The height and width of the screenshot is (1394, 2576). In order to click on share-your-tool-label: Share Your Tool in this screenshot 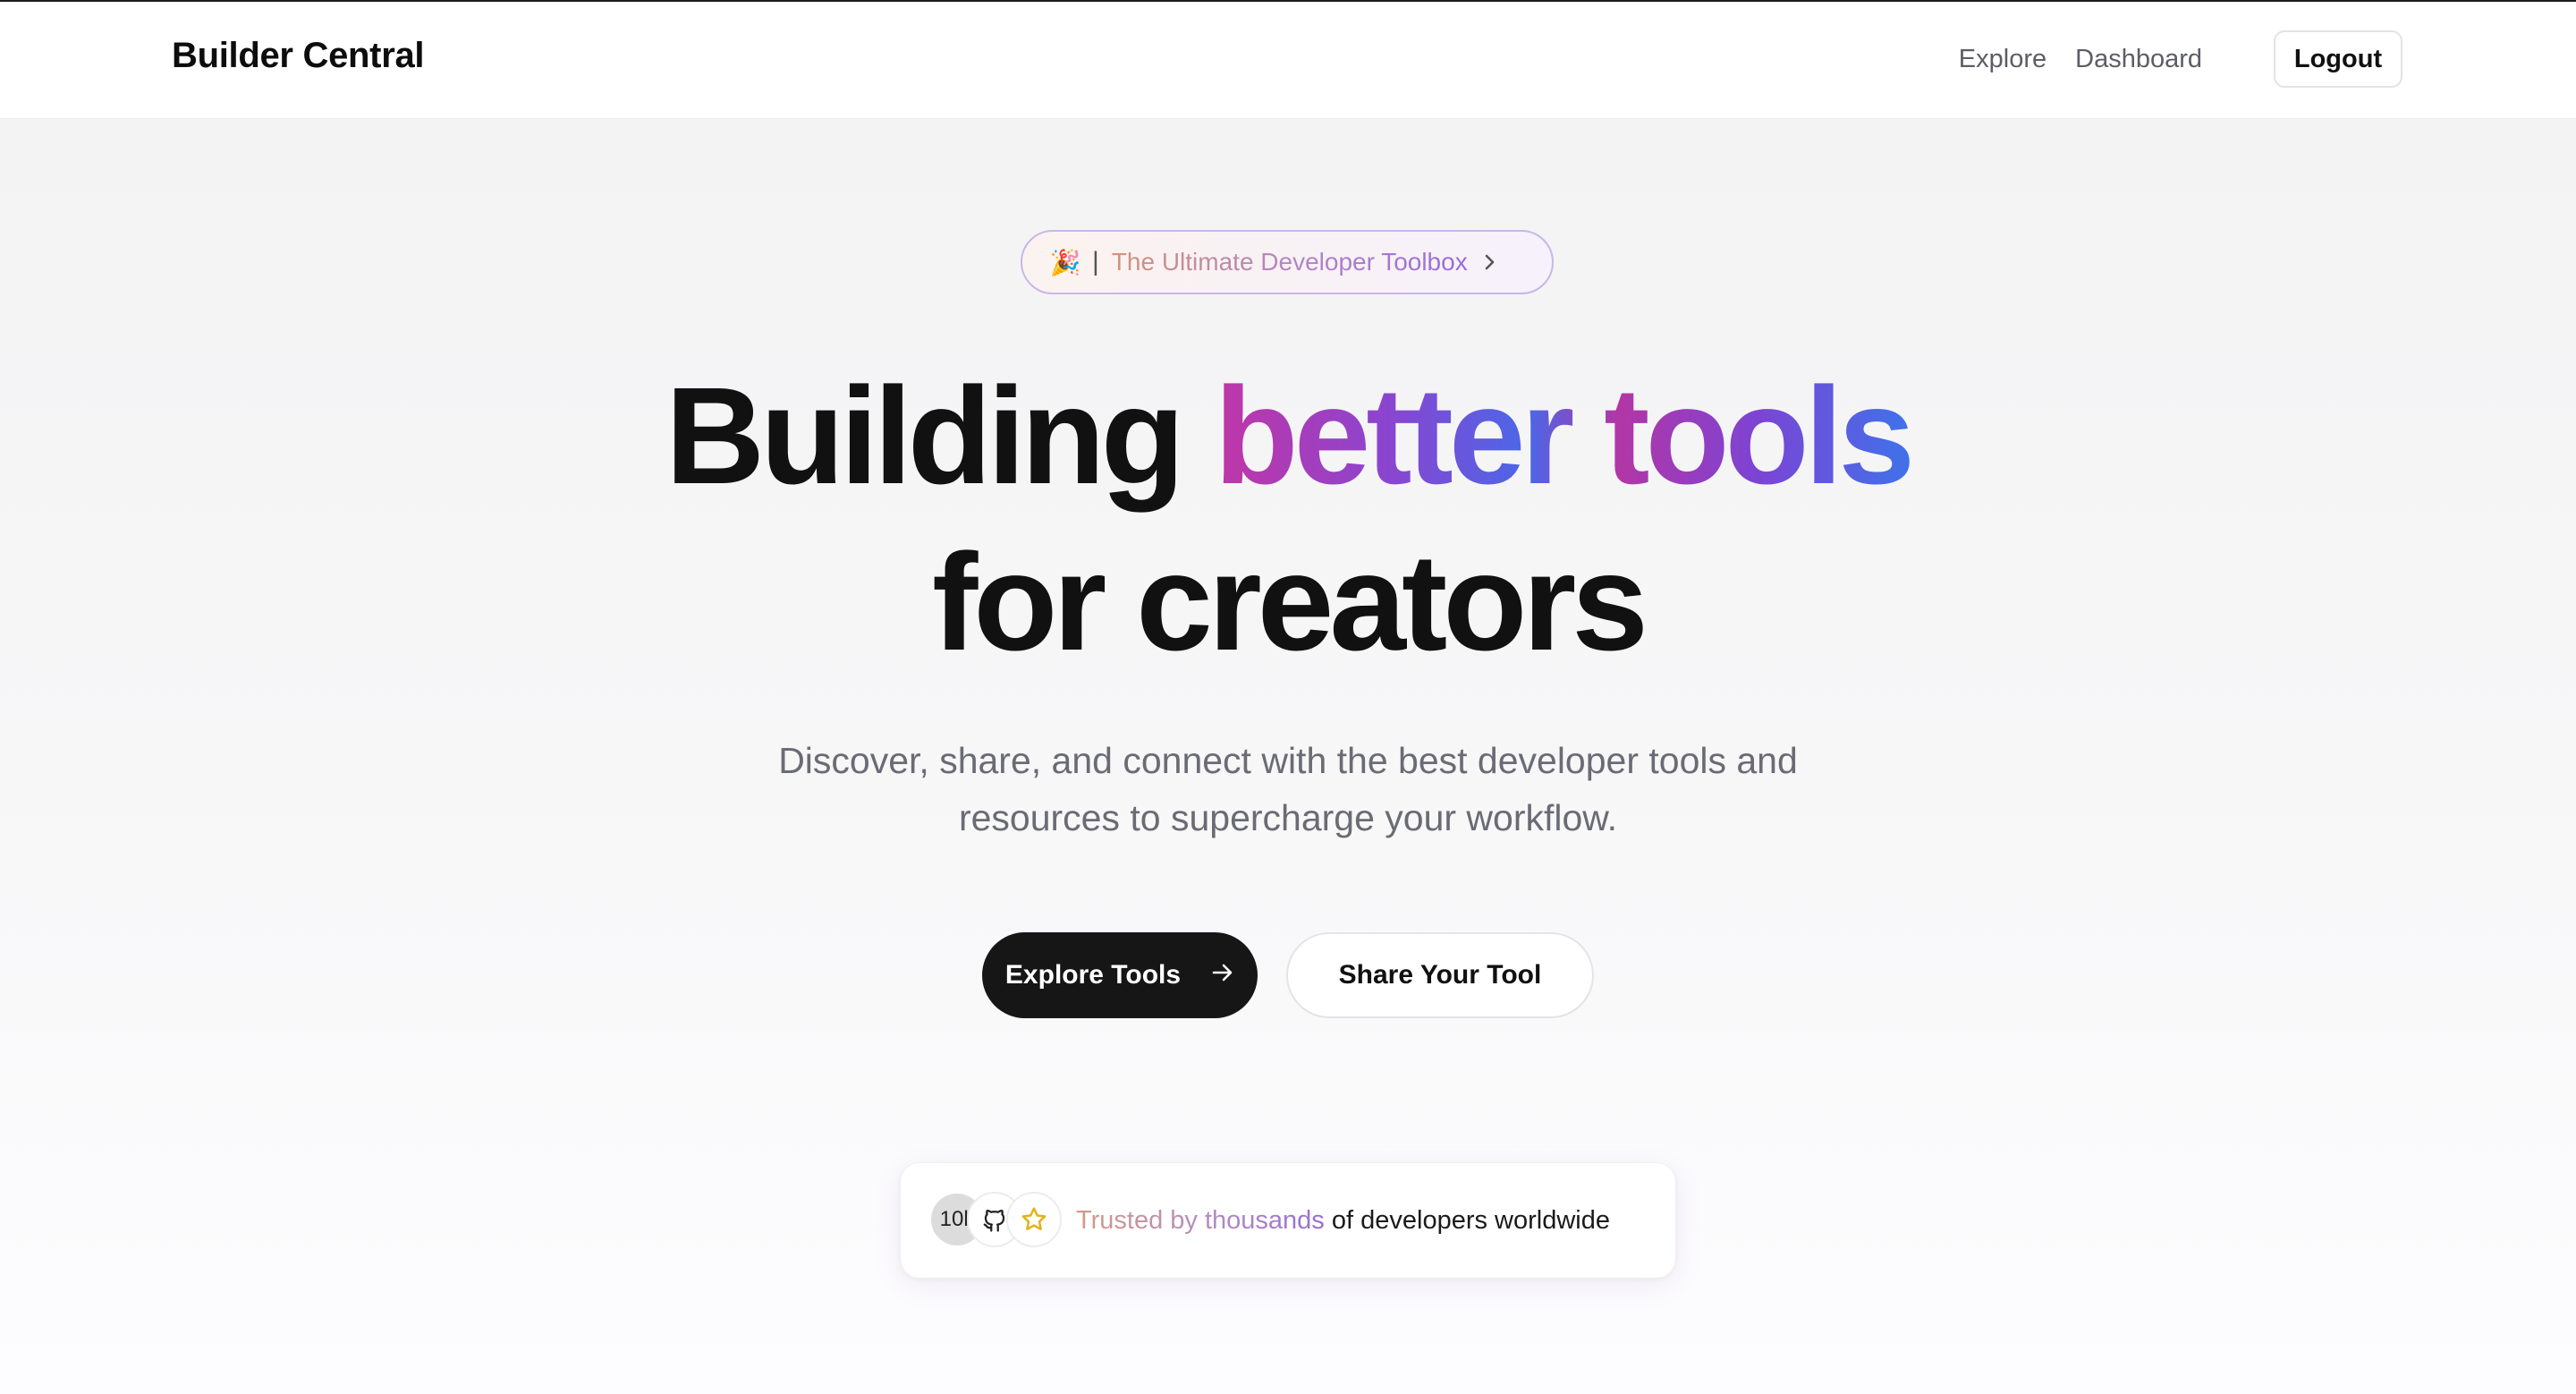, I will do `click(1440, 975)`.